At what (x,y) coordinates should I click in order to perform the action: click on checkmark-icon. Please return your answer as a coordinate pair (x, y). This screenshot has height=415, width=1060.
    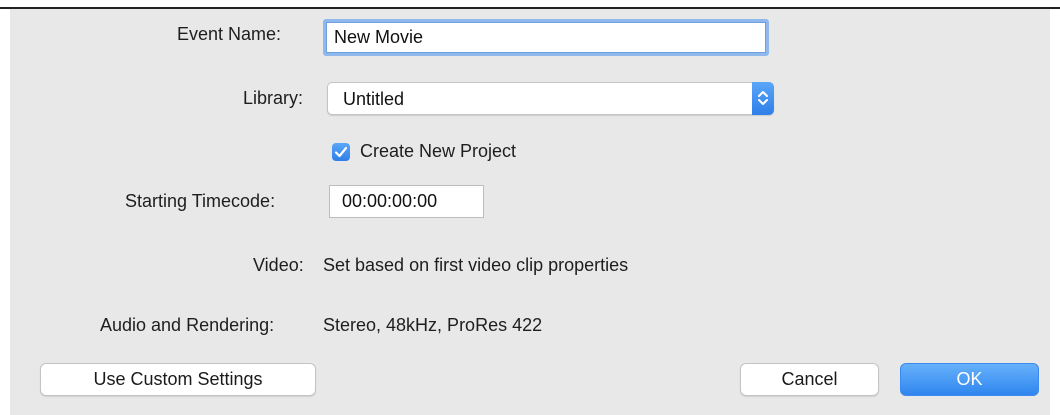
    Looking at the image, I should click on (341, 152).